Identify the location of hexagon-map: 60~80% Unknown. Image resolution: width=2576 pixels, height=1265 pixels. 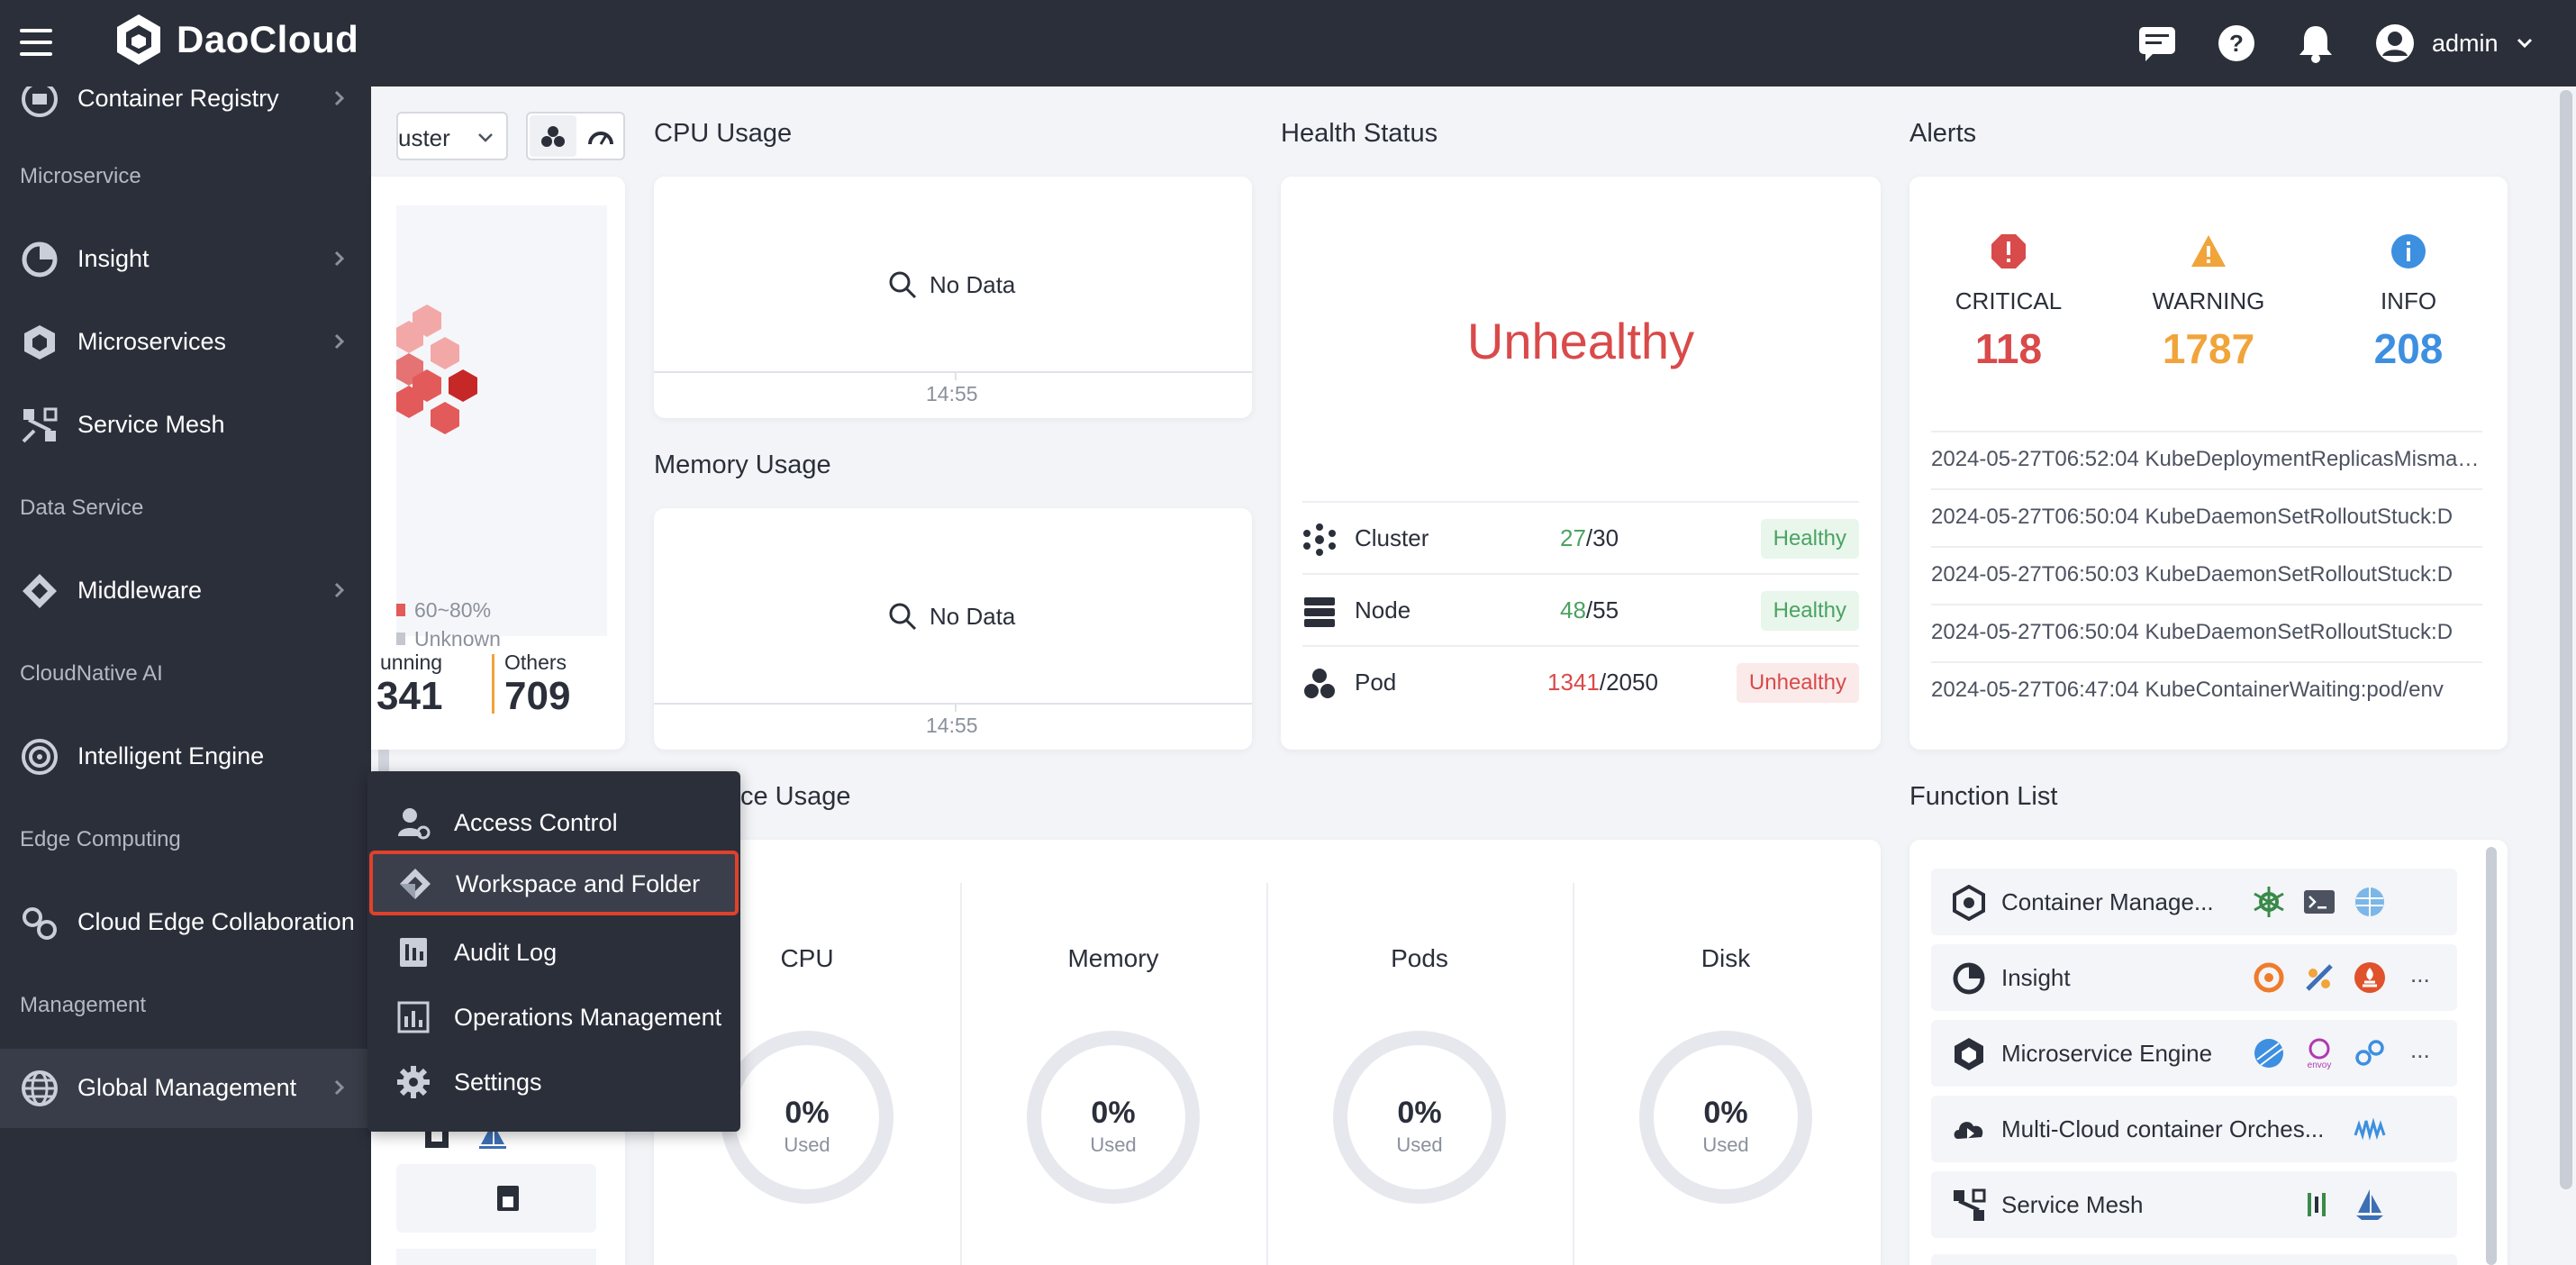
(502, 428).